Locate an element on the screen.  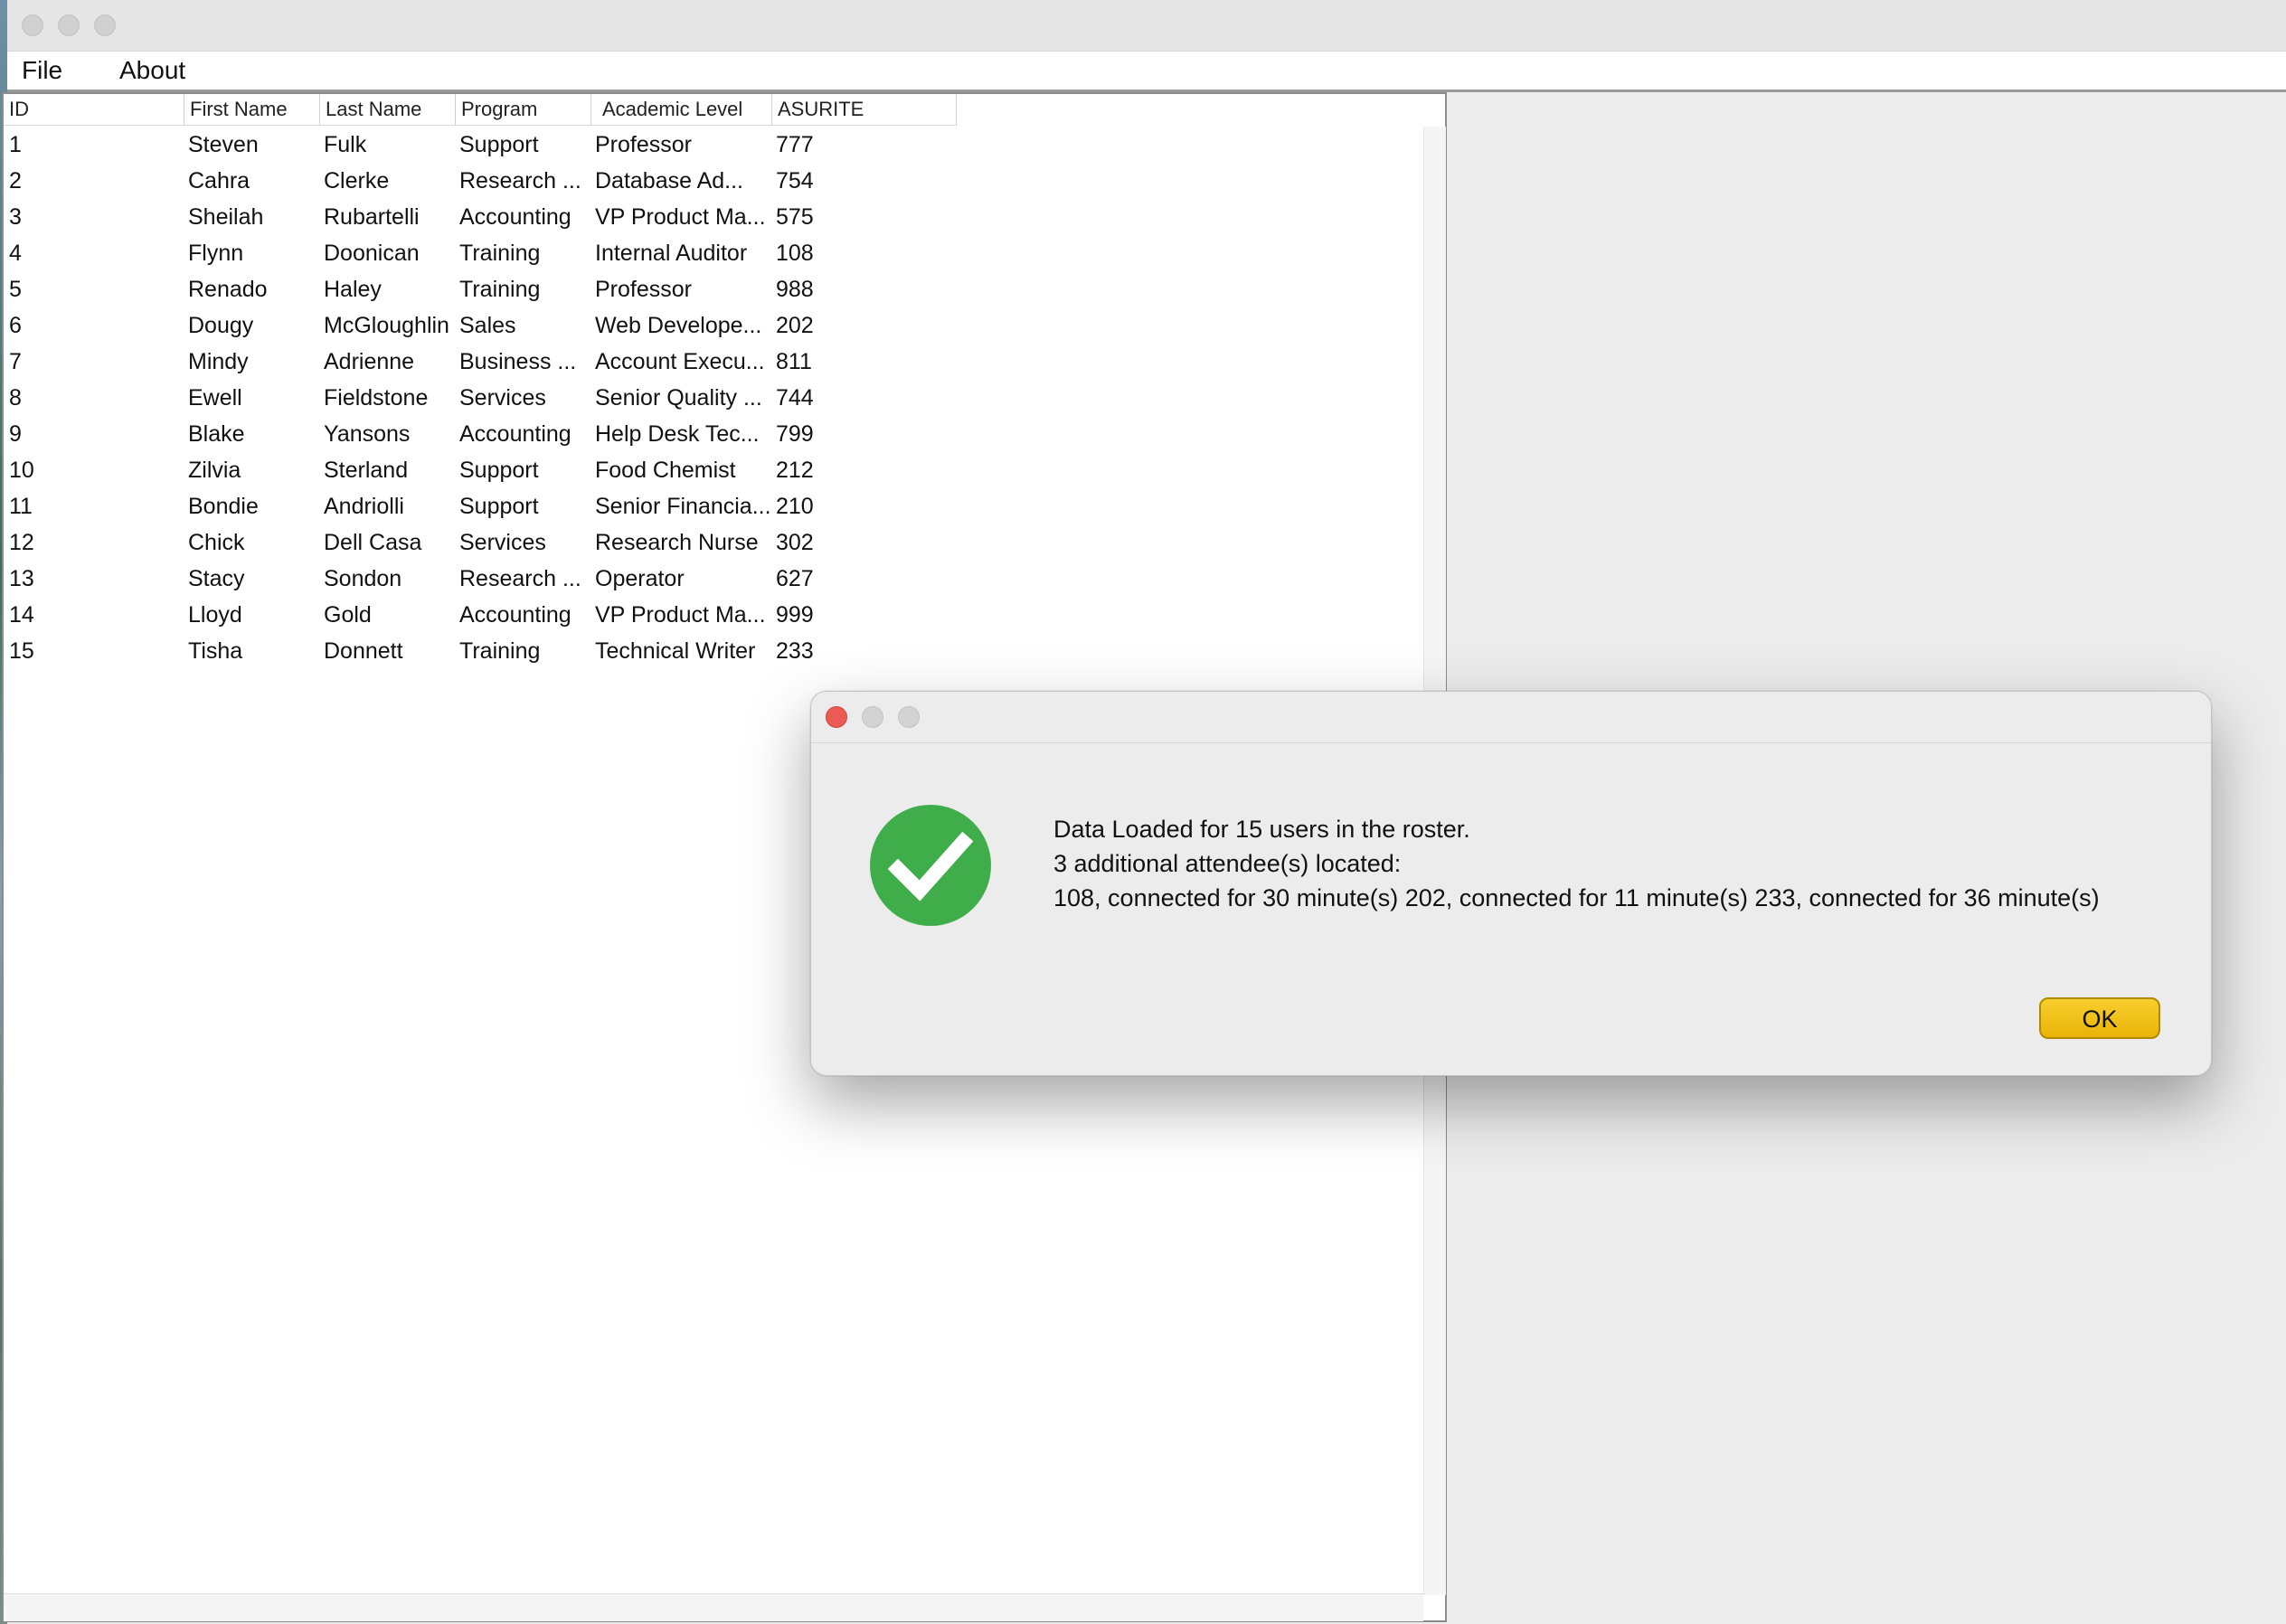
cell-id: 10 is located at coordinates (21, 470).